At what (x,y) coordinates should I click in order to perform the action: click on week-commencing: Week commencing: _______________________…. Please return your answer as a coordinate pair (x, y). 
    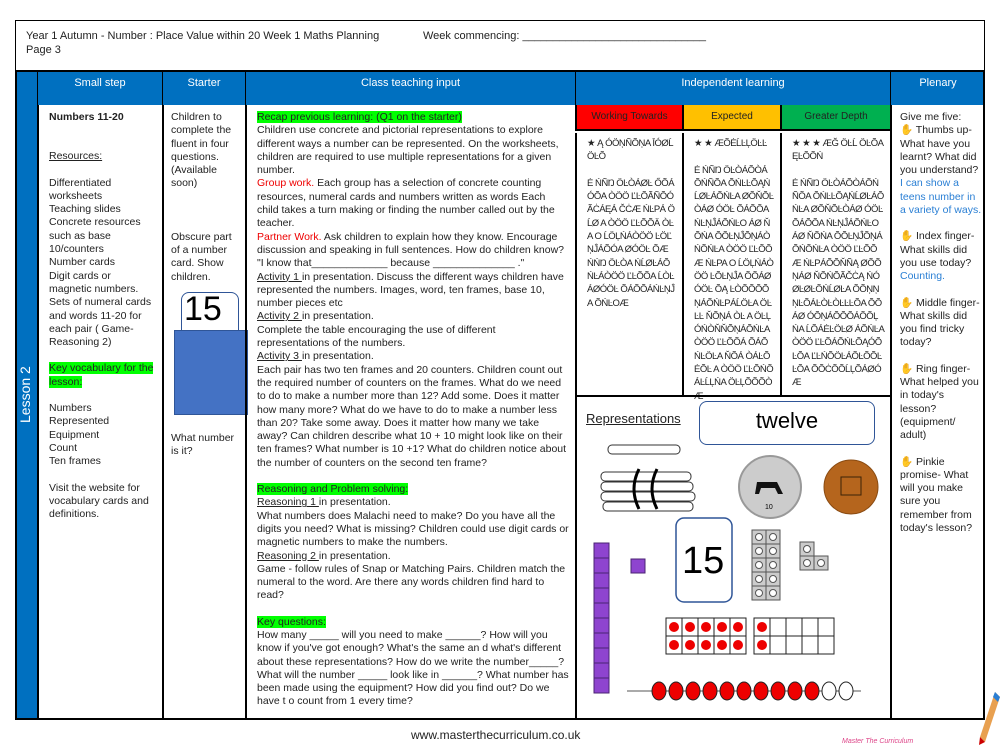
    Looking at the image, I should click on (564, 36).